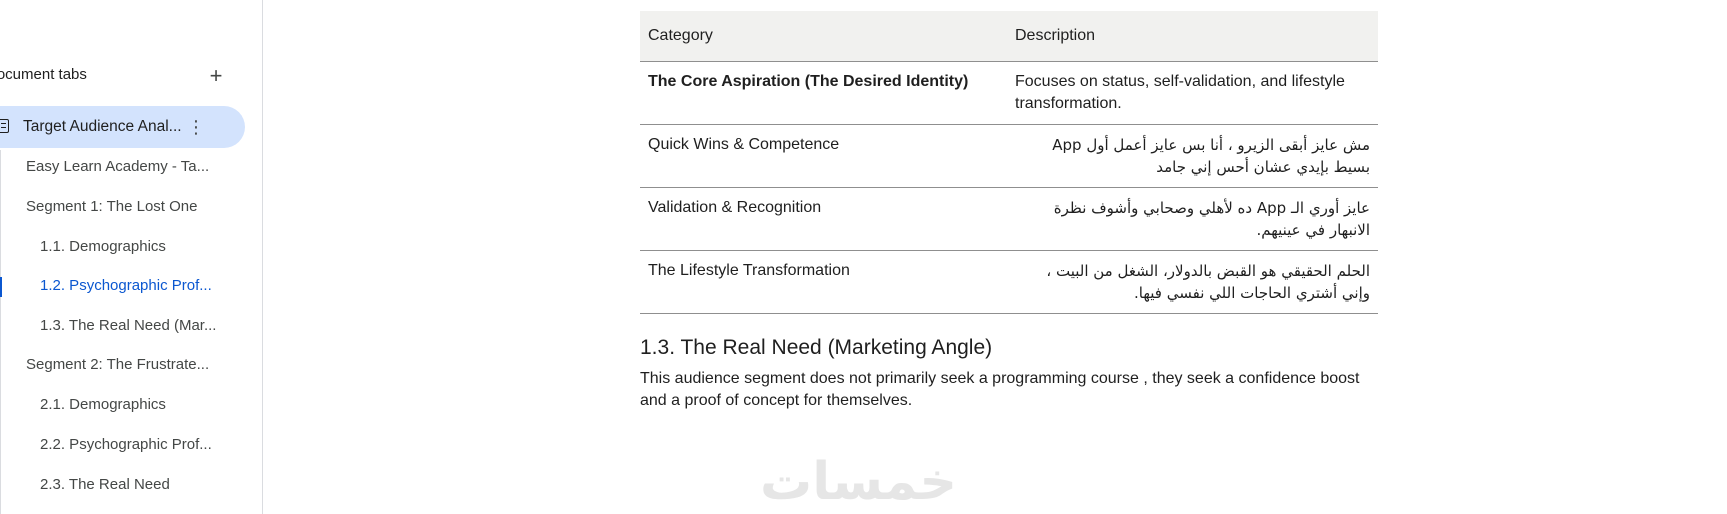 This screenshot has width=1727, height=514. I want to click on document-tabs-header: Document tabs +, so click(123, 76).